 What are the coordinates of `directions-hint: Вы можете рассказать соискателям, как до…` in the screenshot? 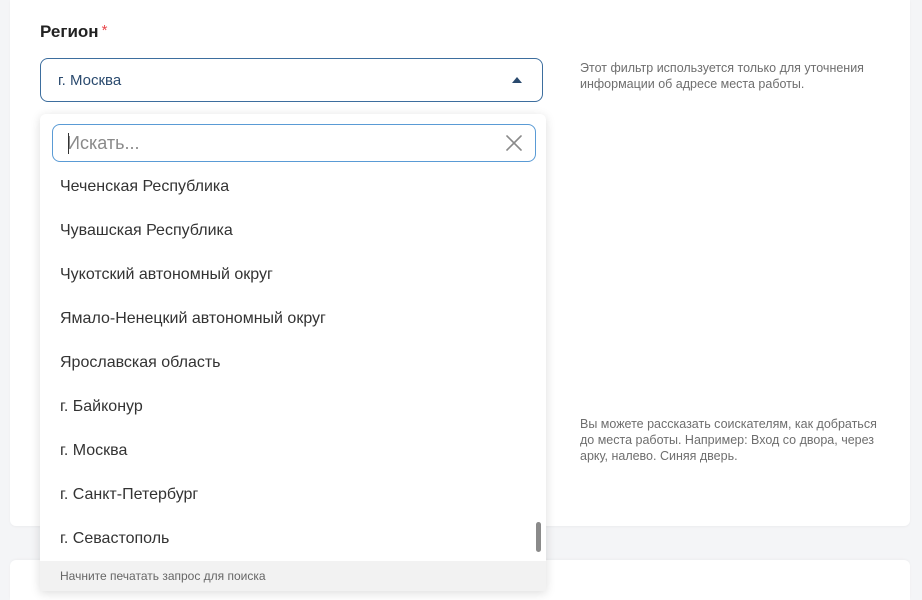 It's located at (728, 440).